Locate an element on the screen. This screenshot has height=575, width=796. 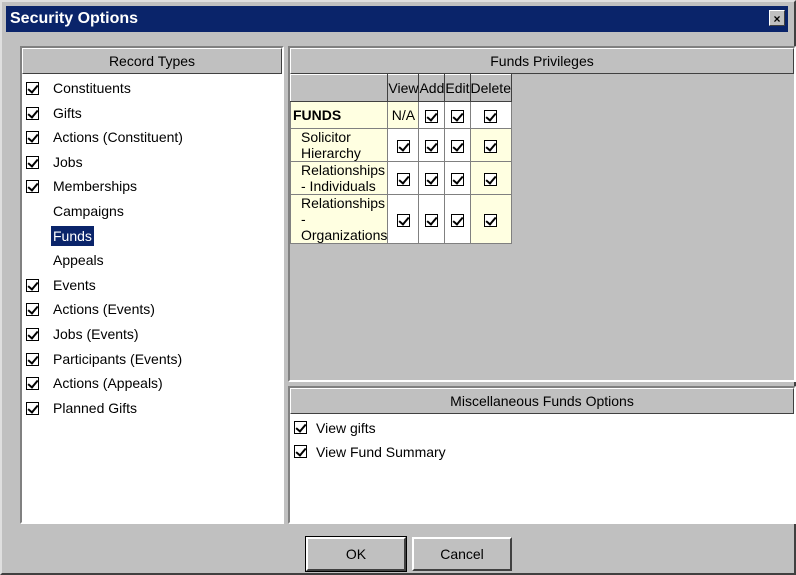
record-type-label: Appeals is located at coordinates (78, 260).